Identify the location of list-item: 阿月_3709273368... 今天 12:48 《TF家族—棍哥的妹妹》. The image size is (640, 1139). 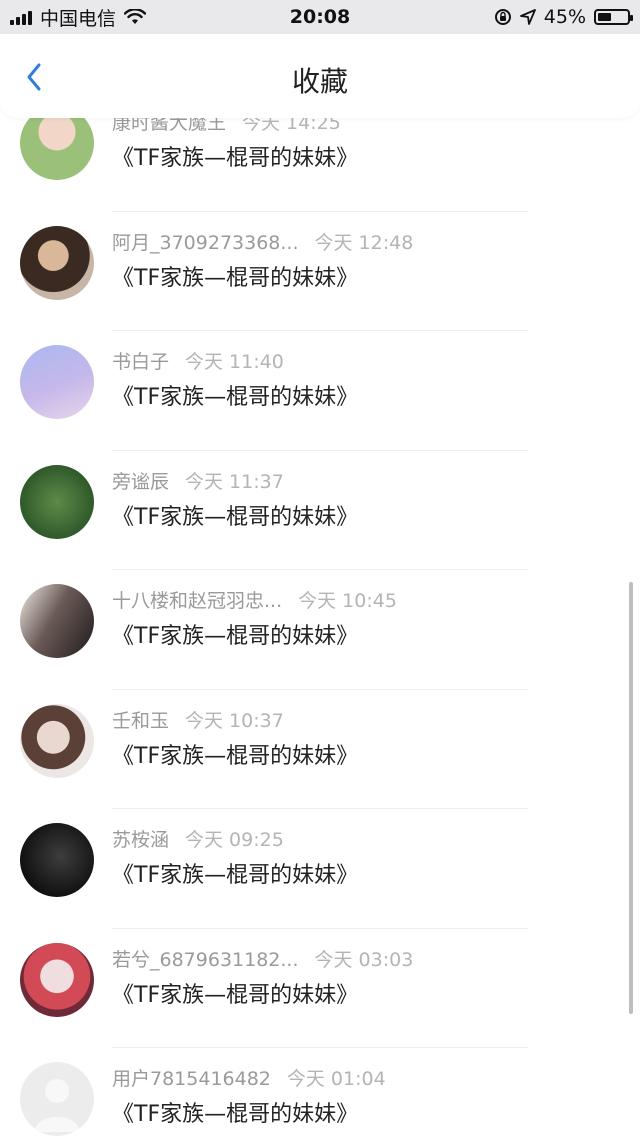
(320, 271).